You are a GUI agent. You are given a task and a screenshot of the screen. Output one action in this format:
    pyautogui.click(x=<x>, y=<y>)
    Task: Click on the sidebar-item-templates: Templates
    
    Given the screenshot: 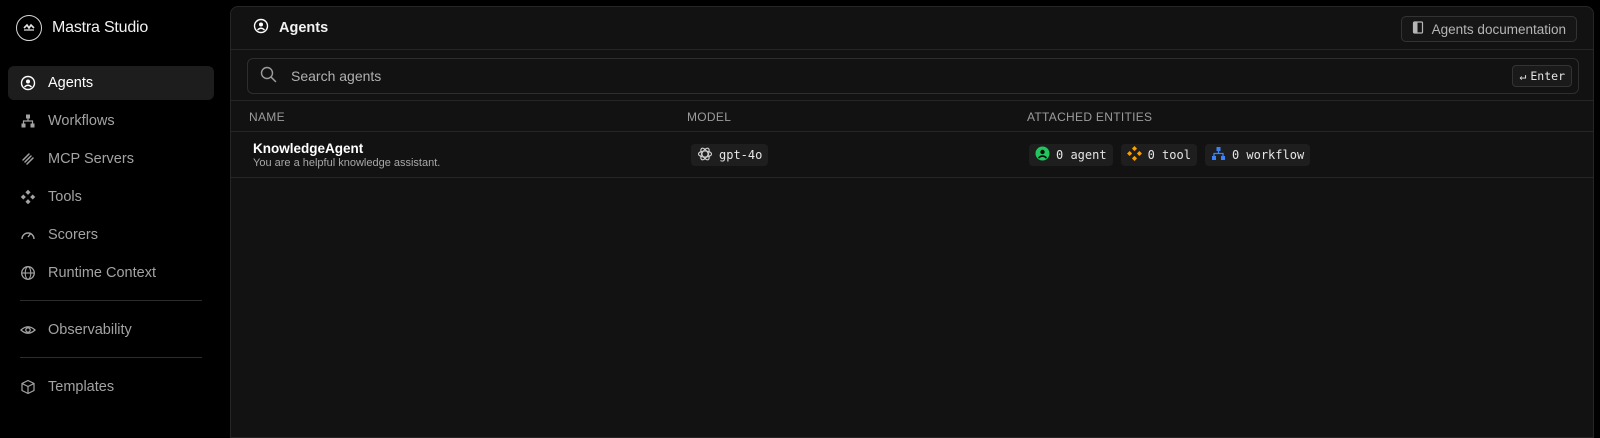 What is the action you would take?
    pyautogui.click(x=111, y=387)
    